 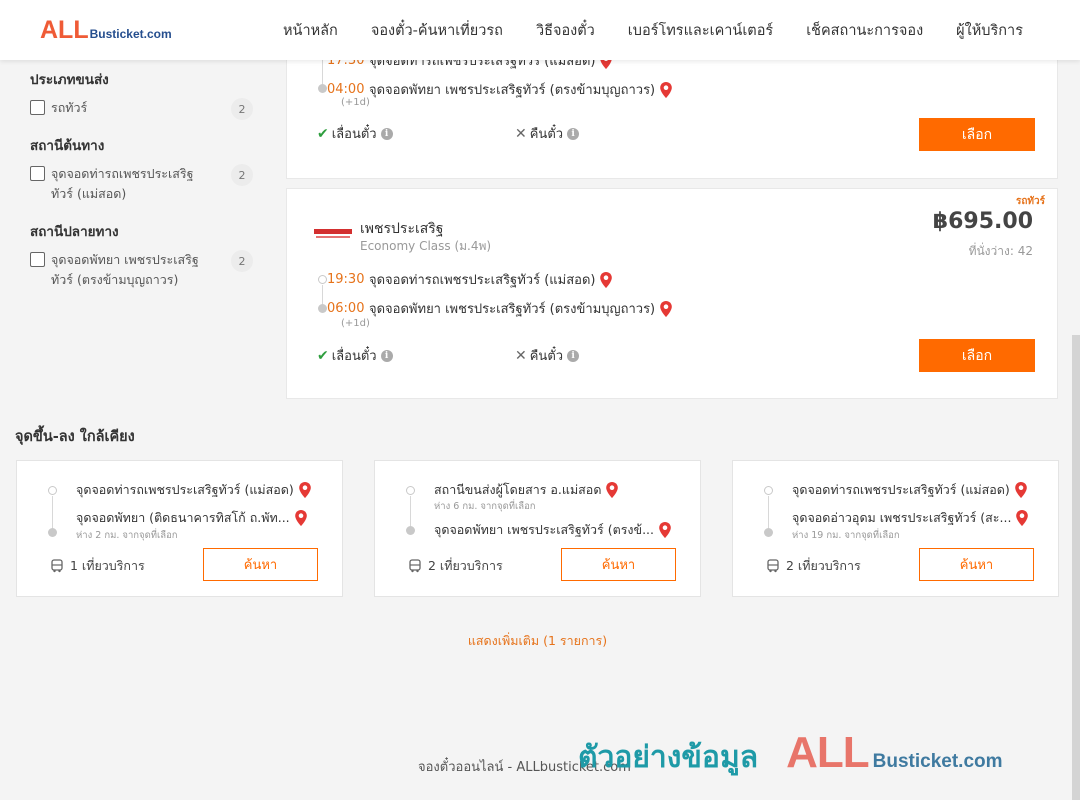 I want to click on nav-home: หน้าหลัก, so click(x=310, y=30).